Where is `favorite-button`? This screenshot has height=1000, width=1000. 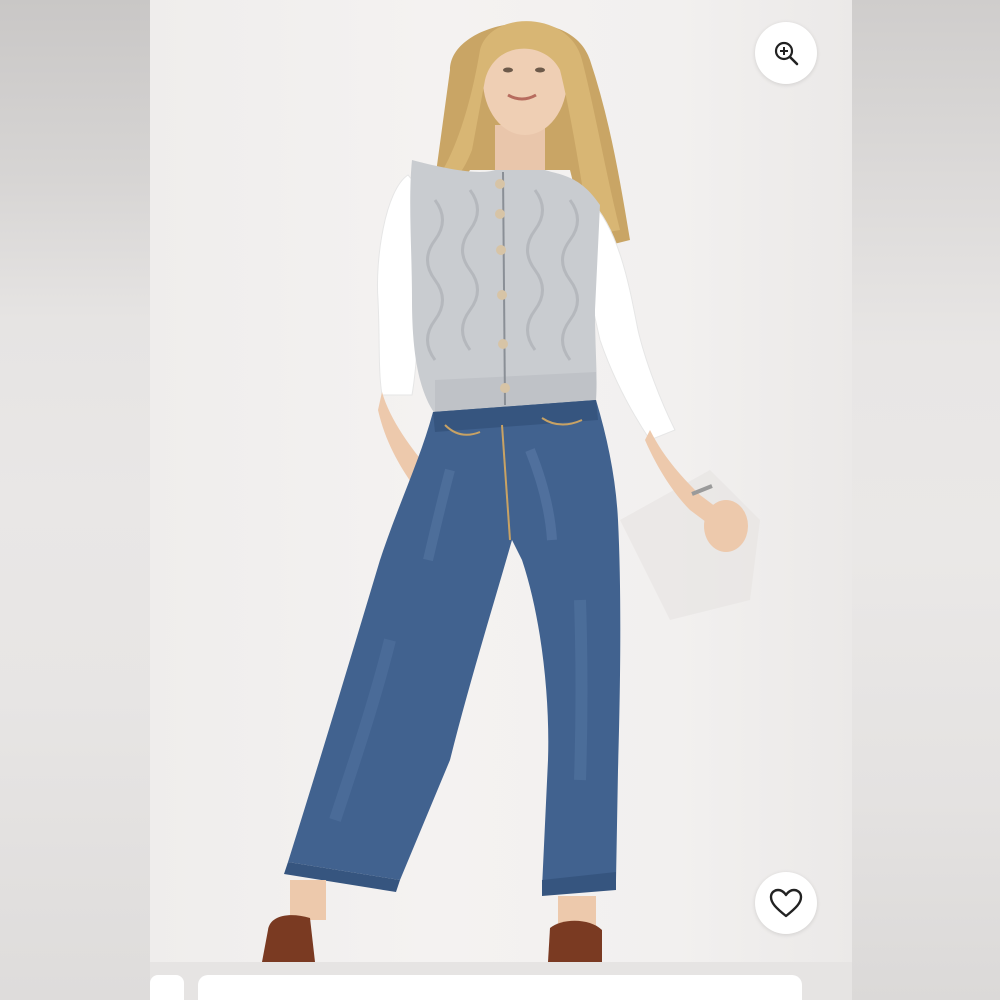
favorite-button is located at coordinates (786, 903).